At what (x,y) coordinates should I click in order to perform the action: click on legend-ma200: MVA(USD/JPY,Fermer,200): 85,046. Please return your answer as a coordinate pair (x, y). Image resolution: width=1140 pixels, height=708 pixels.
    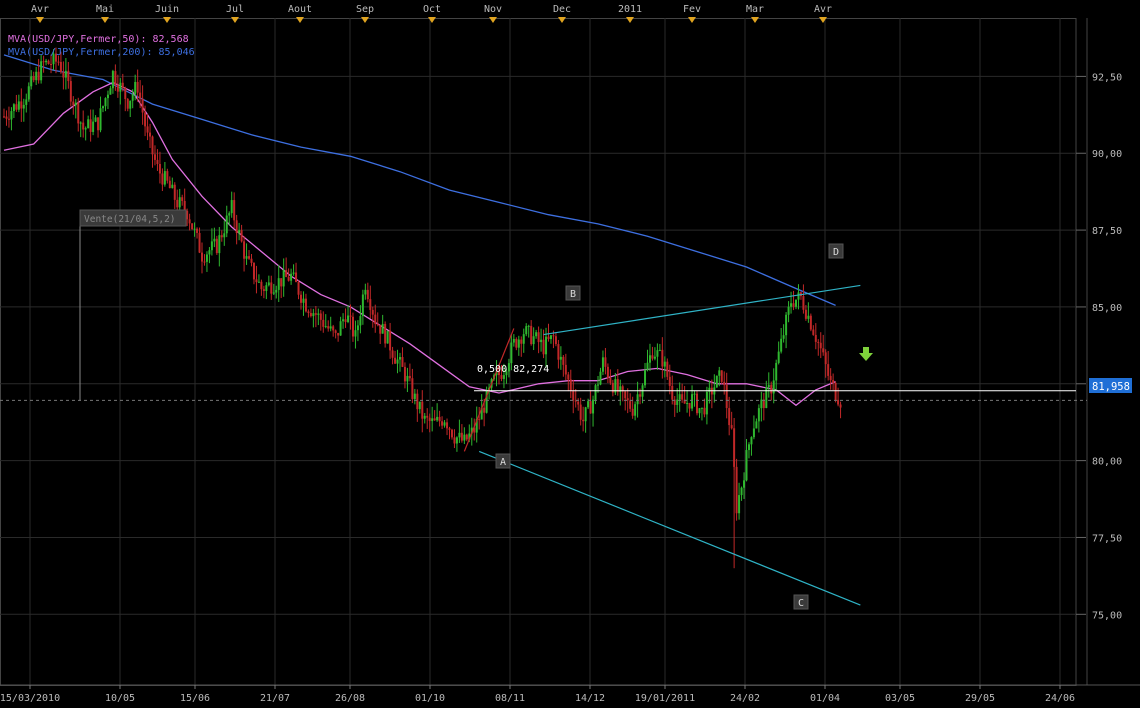
    Looking at the image, I should click on (101, 52).